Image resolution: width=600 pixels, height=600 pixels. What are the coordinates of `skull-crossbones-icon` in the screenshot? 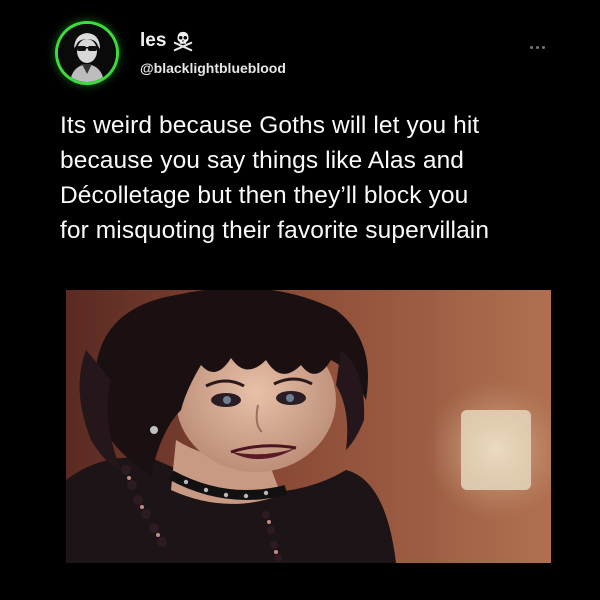 It's located at (183, 41).